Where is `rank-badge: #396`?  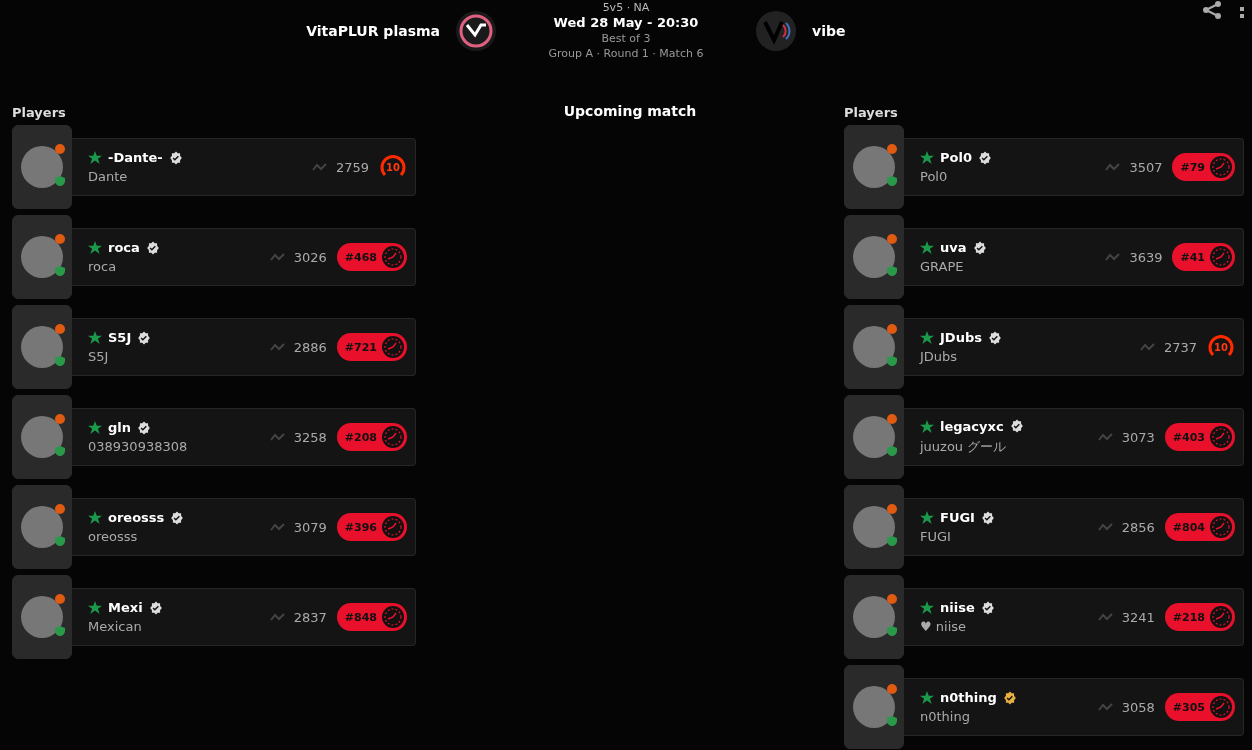
rank-badge: #396 is located at coordinates (371, 527).